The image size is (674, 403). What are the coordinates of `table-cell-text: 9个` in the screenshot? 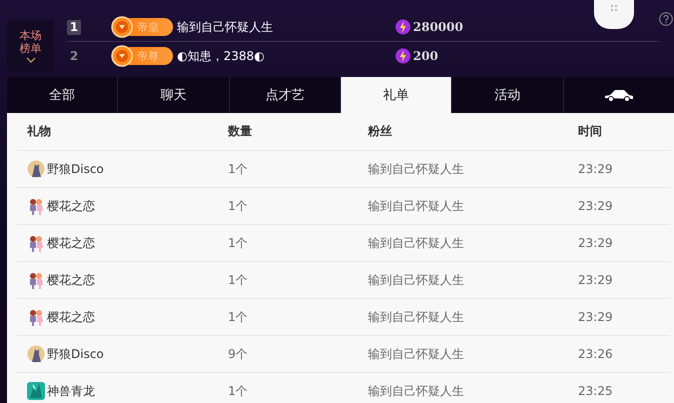 It's located at (238, 354).